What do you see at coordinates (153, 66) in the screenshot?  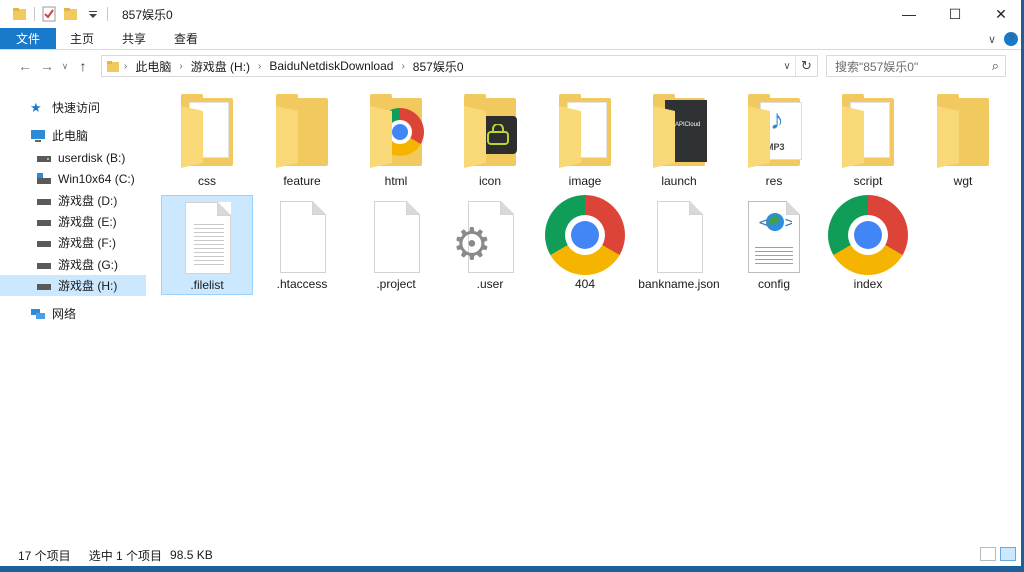 I see `breadcrumb-this-pc: 此电脑` at bounding box center [153, 66].